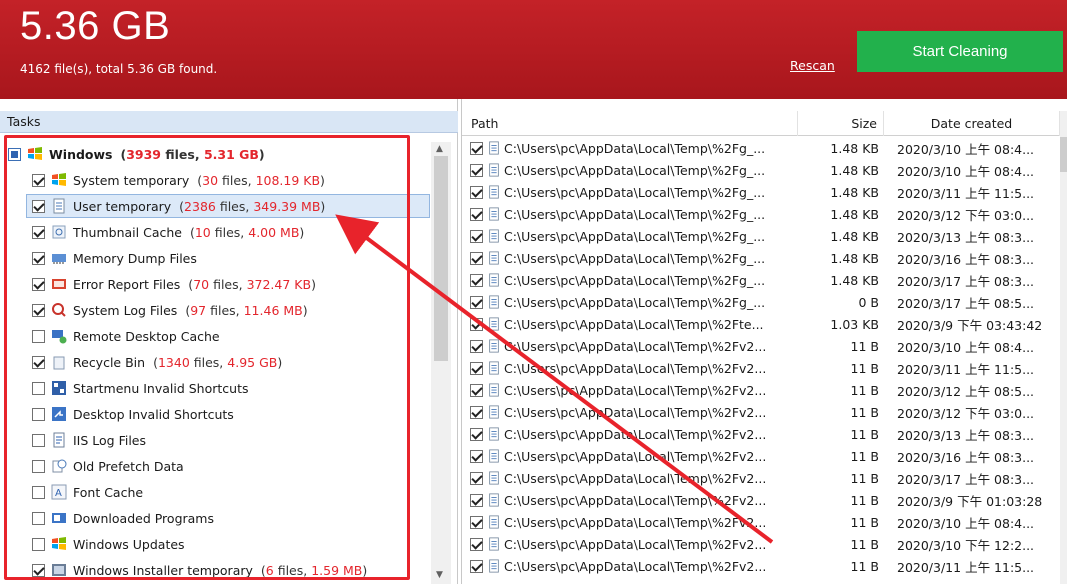 Image resolution: width=1067 pixels, height=584 pixels. I want to click on task-item-memory-dump-files: Memory Dump Files, so click(231, 258).